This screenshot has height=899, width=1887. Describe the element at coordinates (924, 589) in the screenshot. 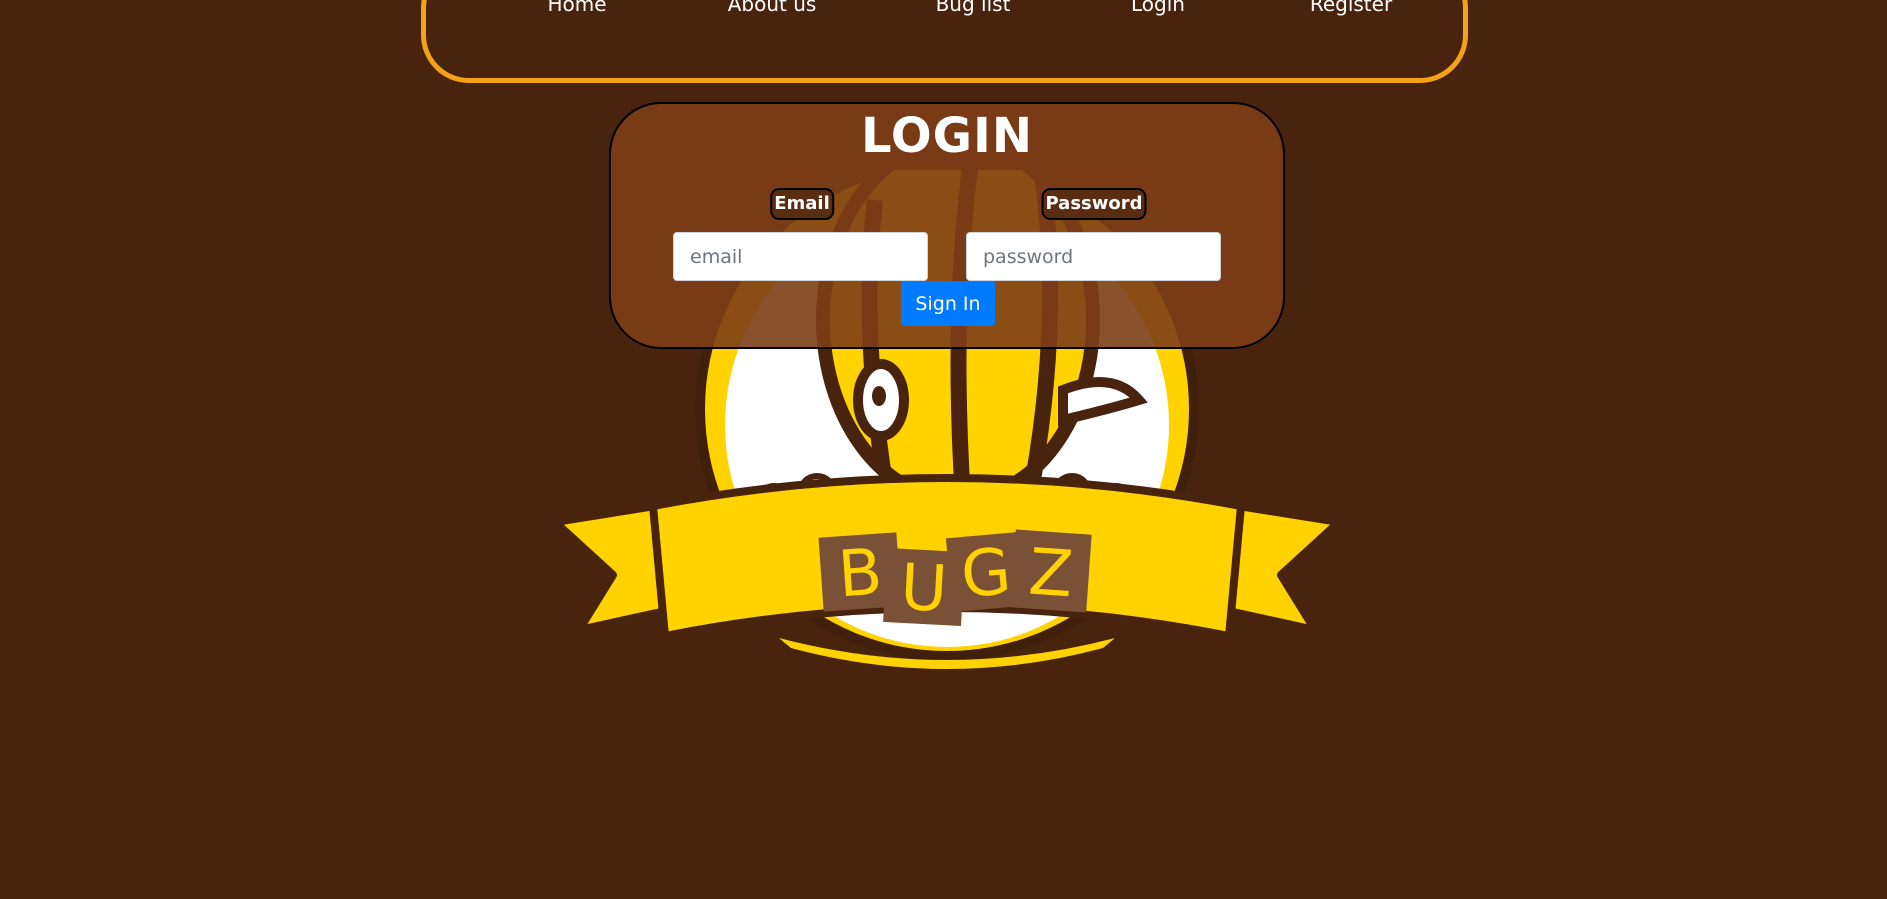

I see `logo-letter-u: U` at that location.